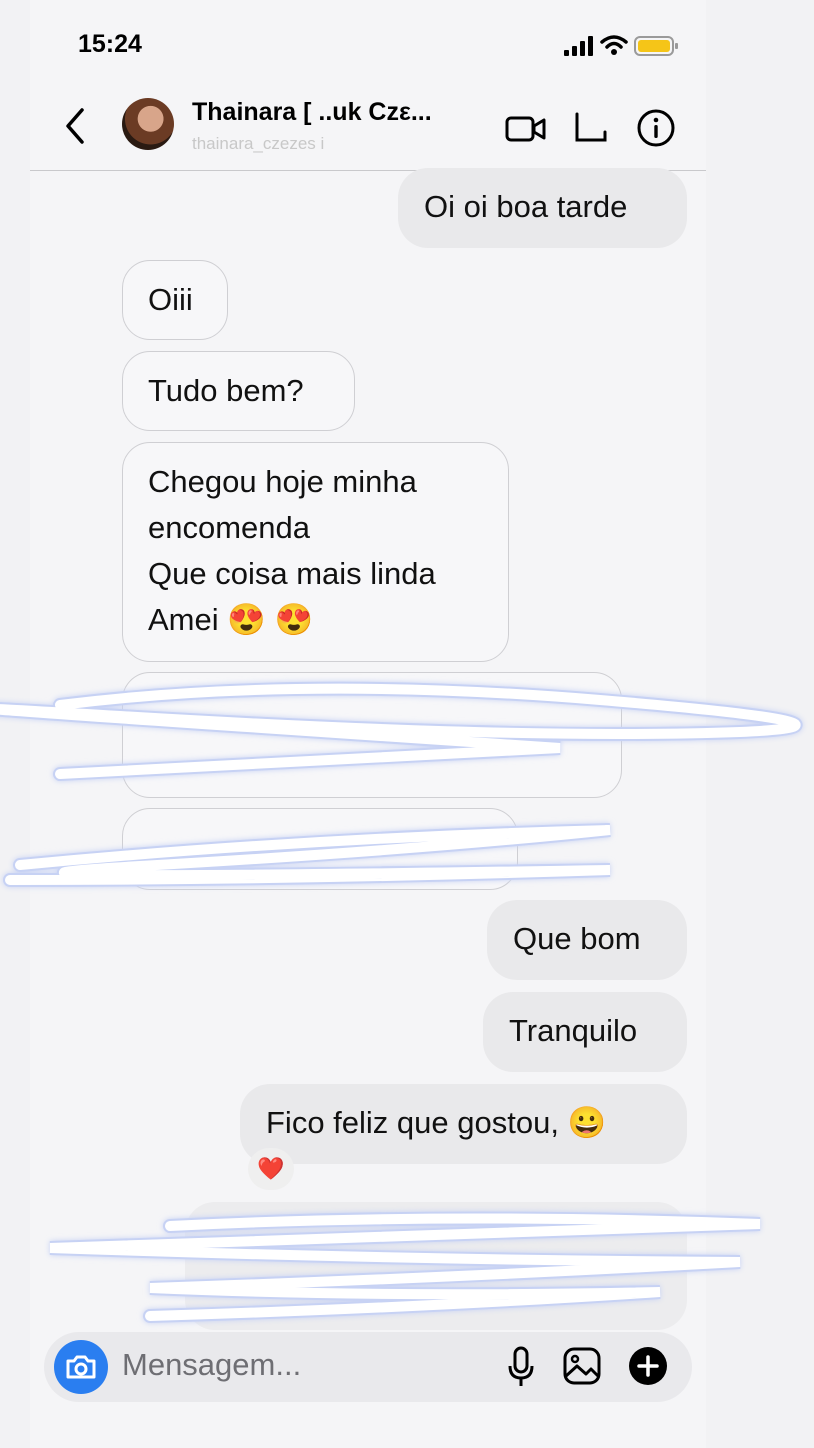  Describe the element at coordinates (407, 45) in the screenshot. I see `status-bar: 15:24` at that location.